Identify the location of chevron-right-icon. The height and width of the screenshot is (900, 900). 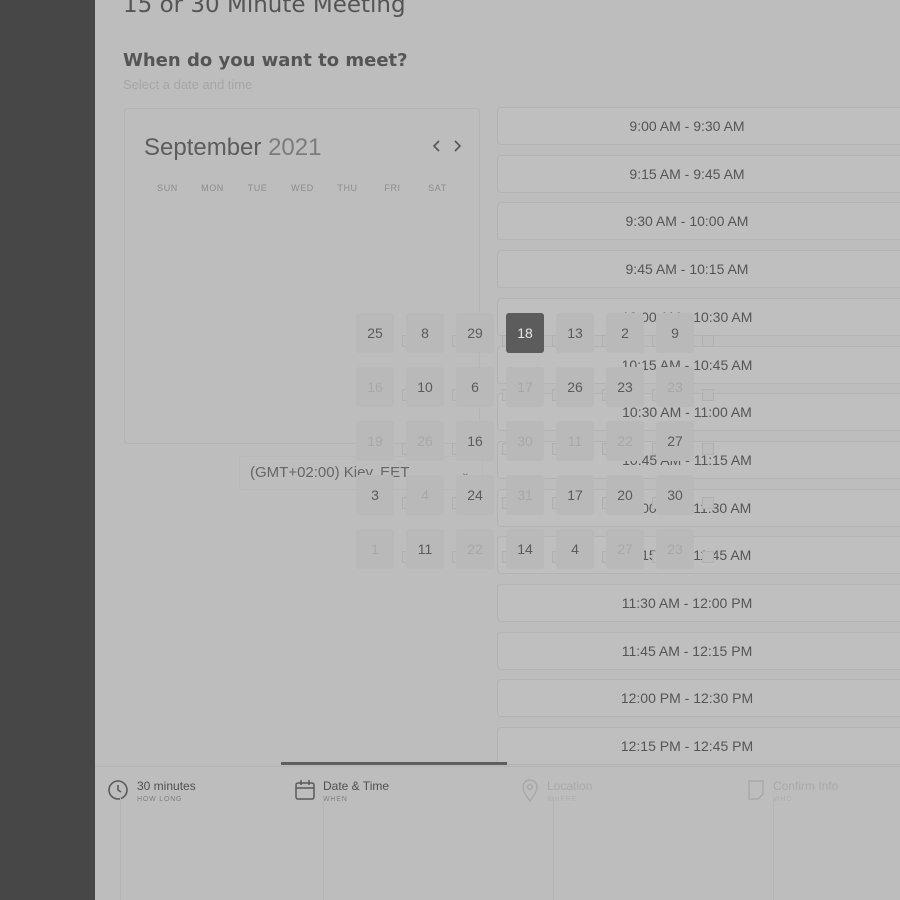
(458, 146).